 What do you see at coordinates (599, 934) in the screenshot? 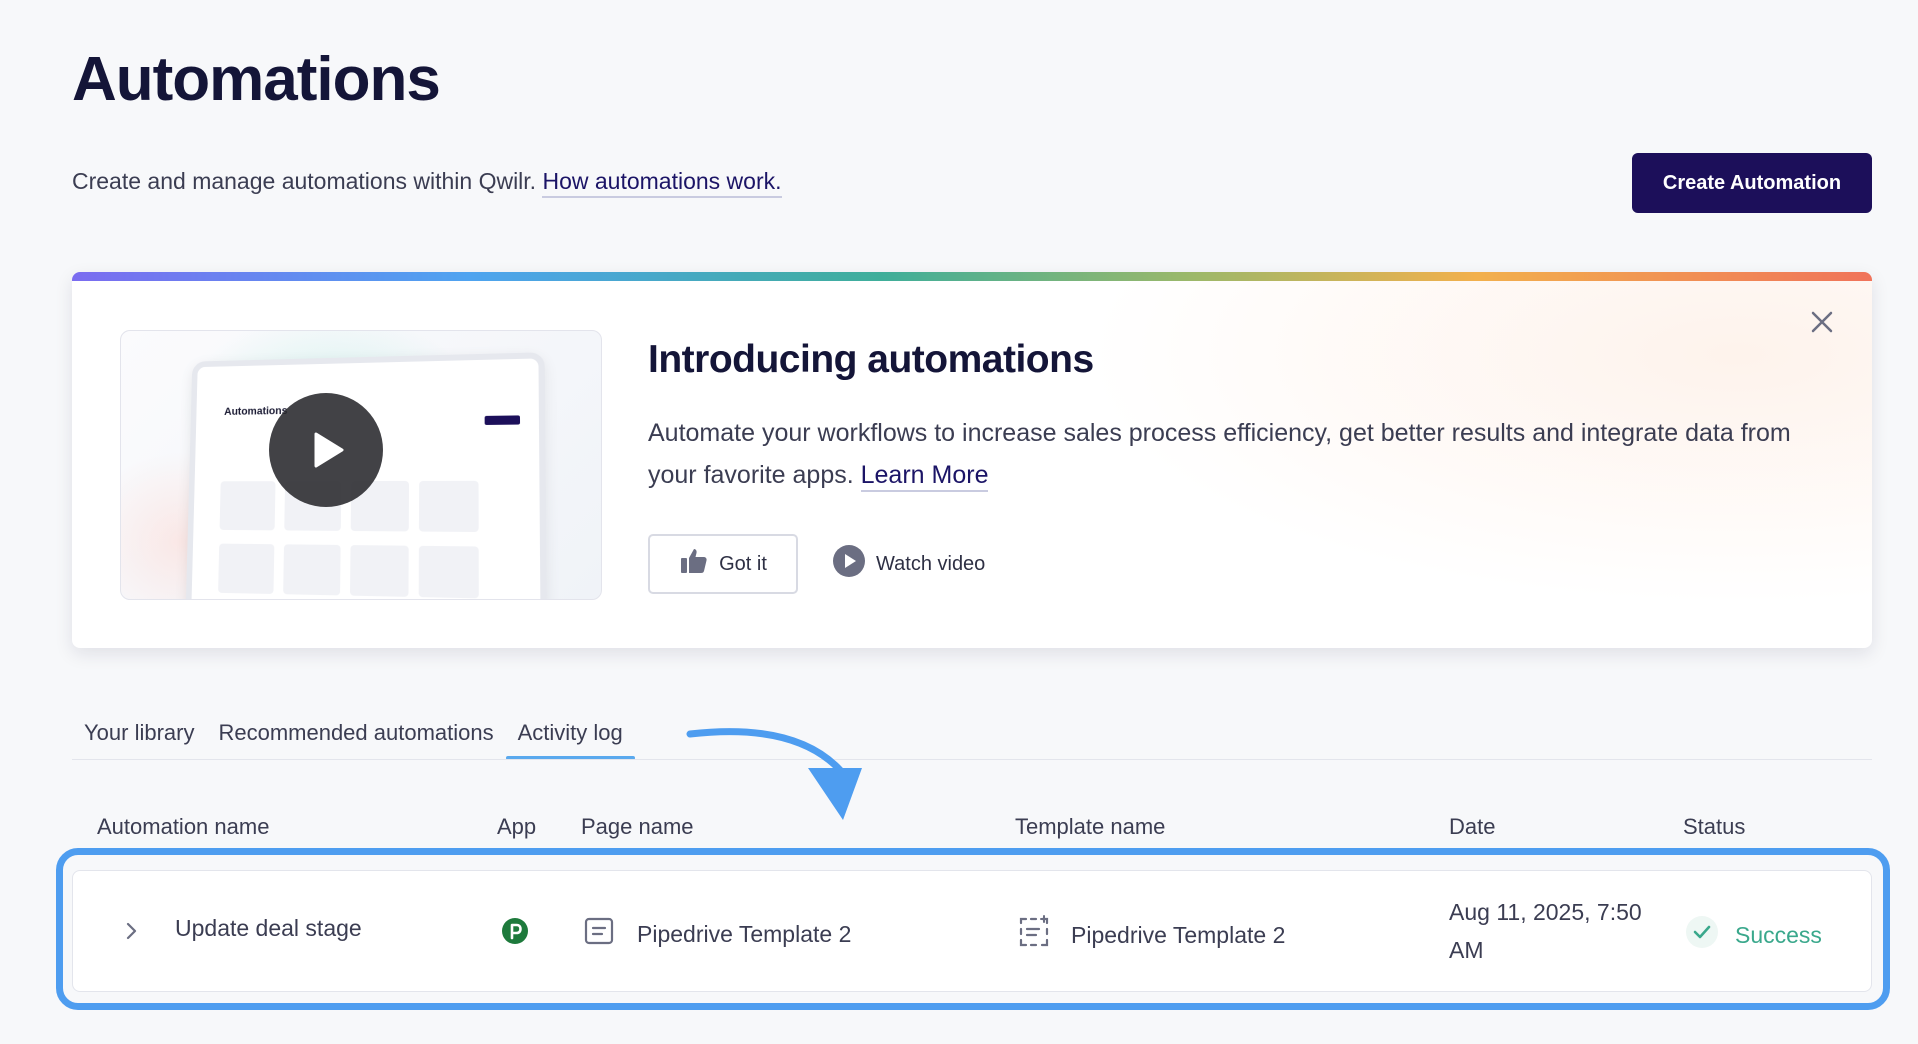
I see `page-icon` at bounding box center [599, 934].